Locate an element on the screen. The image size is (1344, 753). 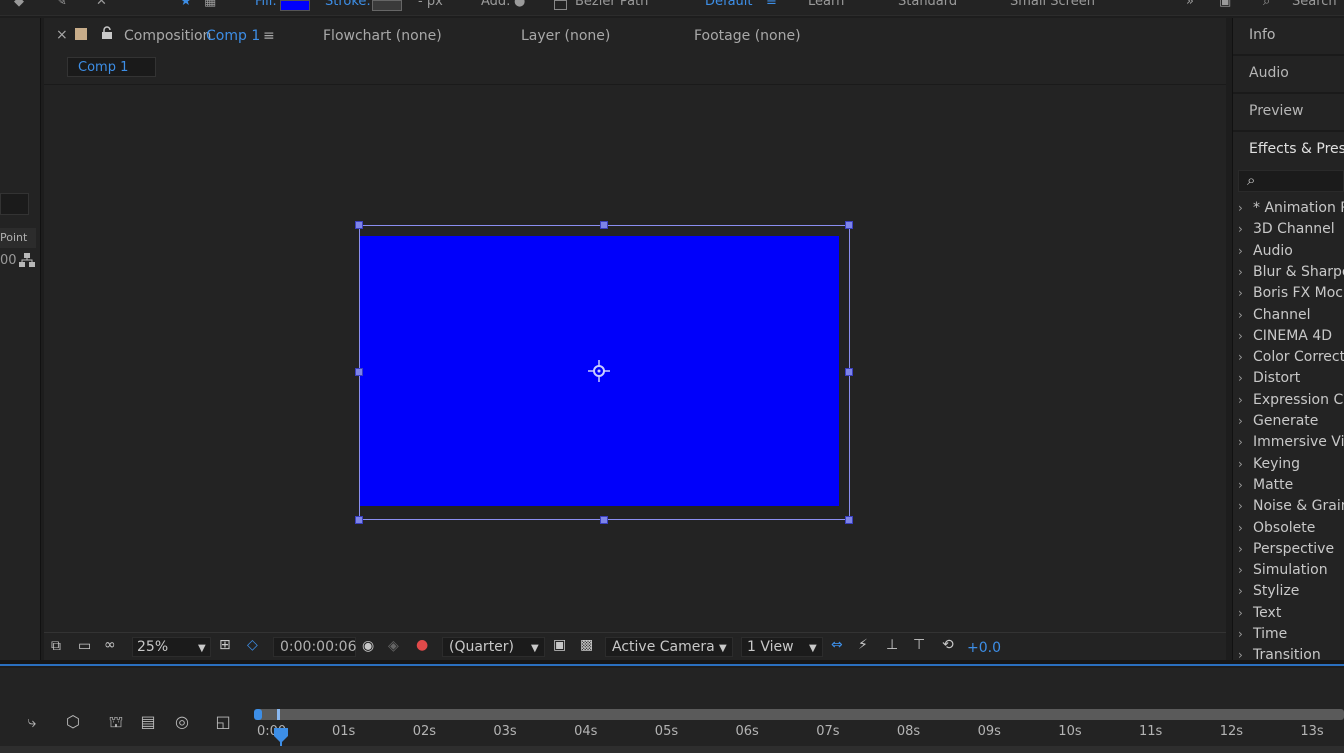
resolution-dropdown: (Quarter) ▼ is located at coordinates (493, 647).